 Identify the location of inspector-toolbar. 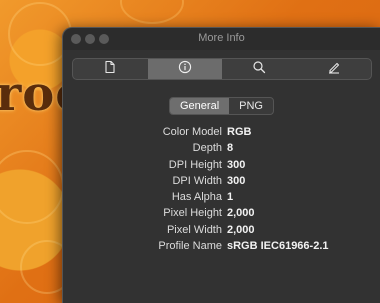
(222, 69).